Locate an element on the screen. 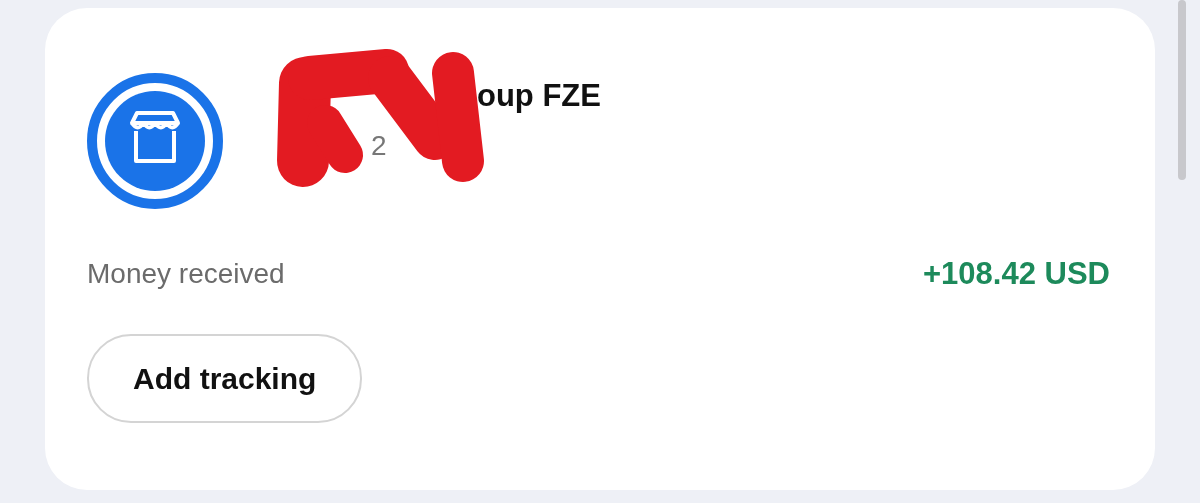  transaction-subtitle: 2 is located at coordinates (379, 146).